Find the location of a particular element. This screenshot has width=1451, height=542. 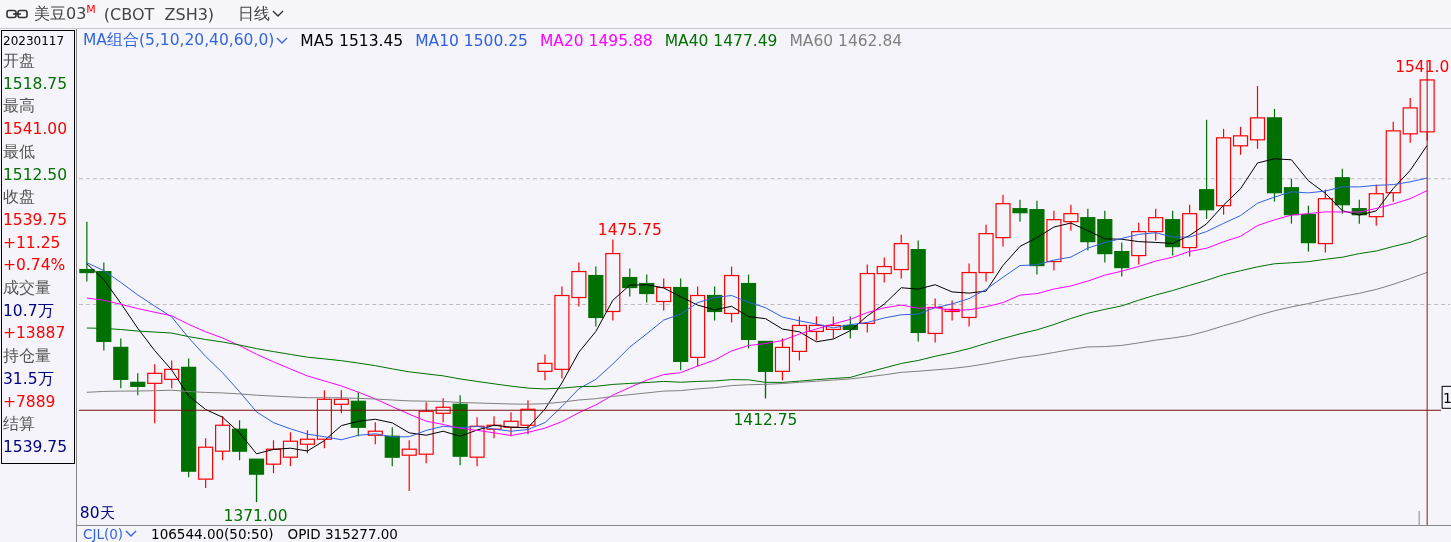

field-value: +7889 is located at coordinates (30, 402).